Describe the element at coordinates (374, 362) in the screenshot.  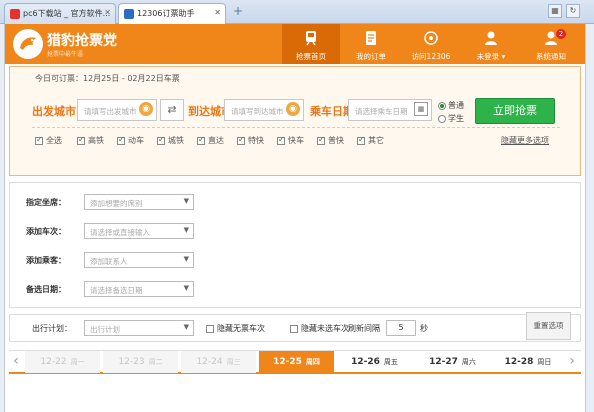
I see `date-cell: 12-26 周五` at that location.